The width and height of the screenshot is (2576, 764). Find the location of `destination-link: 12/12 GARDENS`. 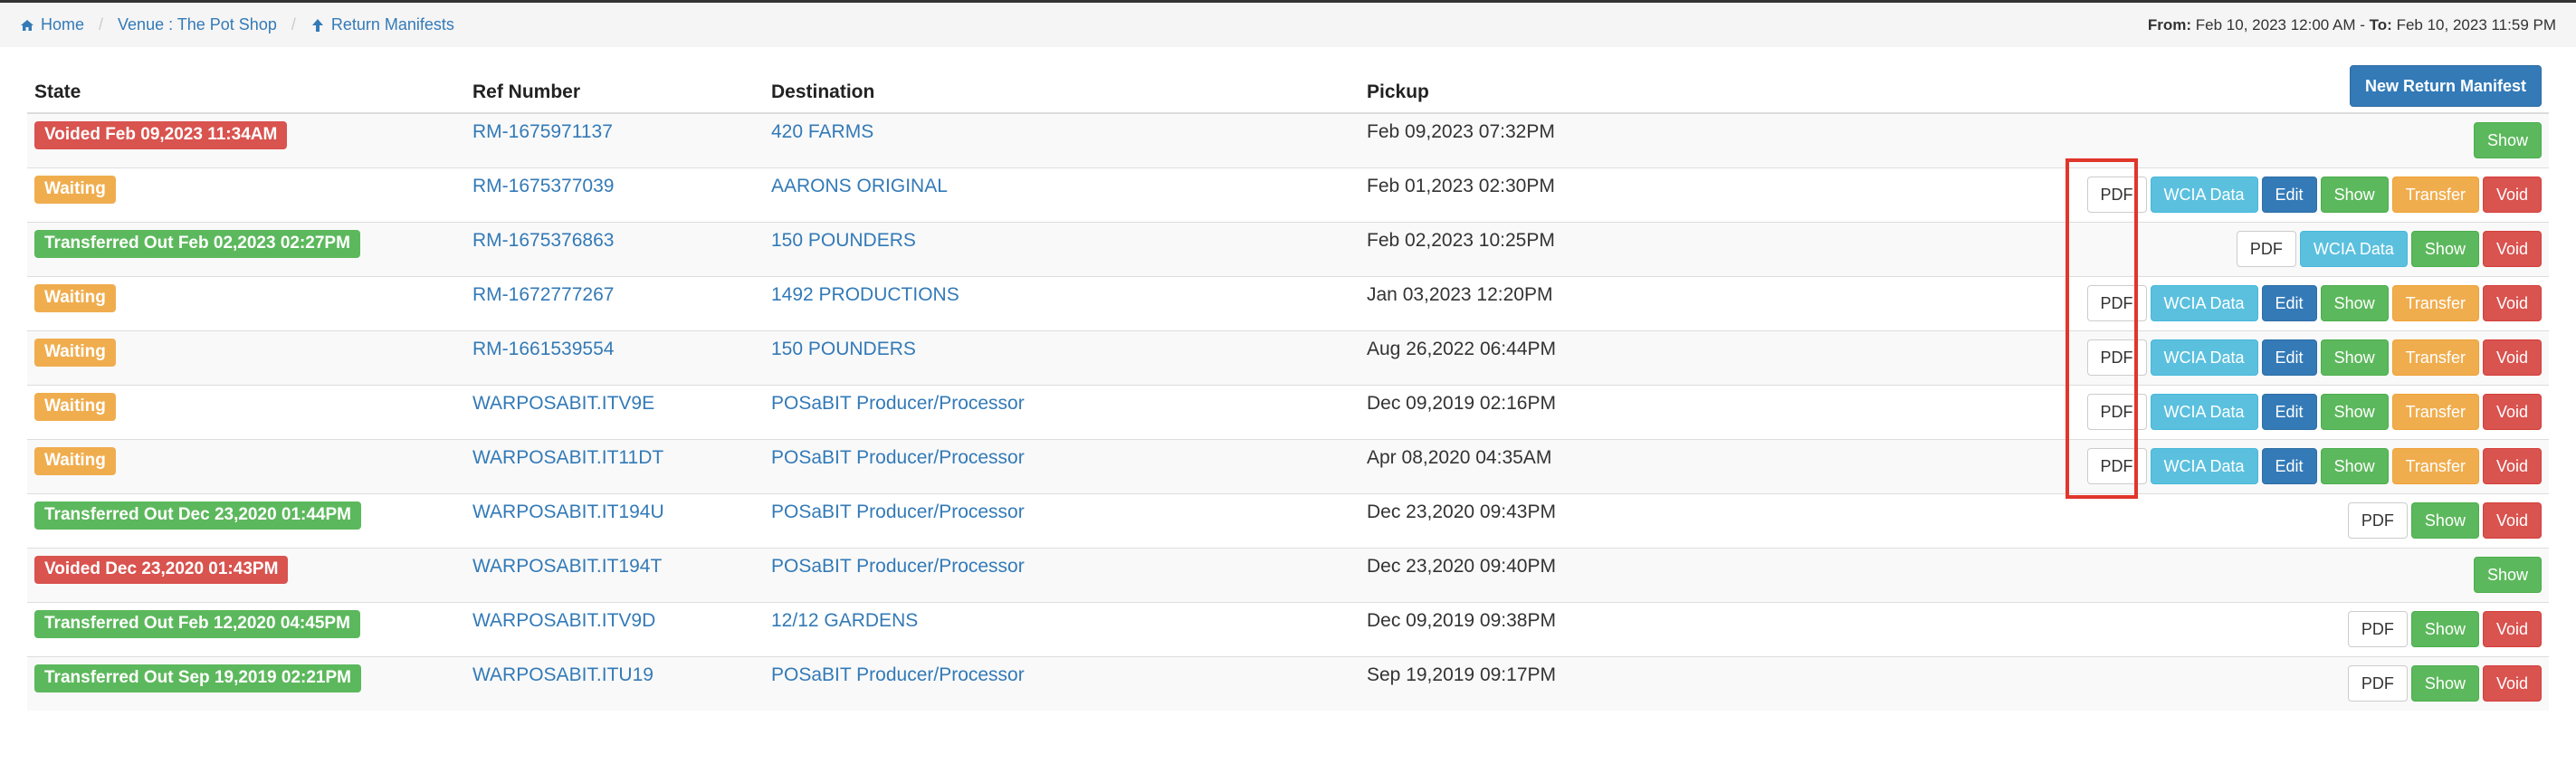

destination-link: 12/12 GARDENS is located at coordinates (844, 621).